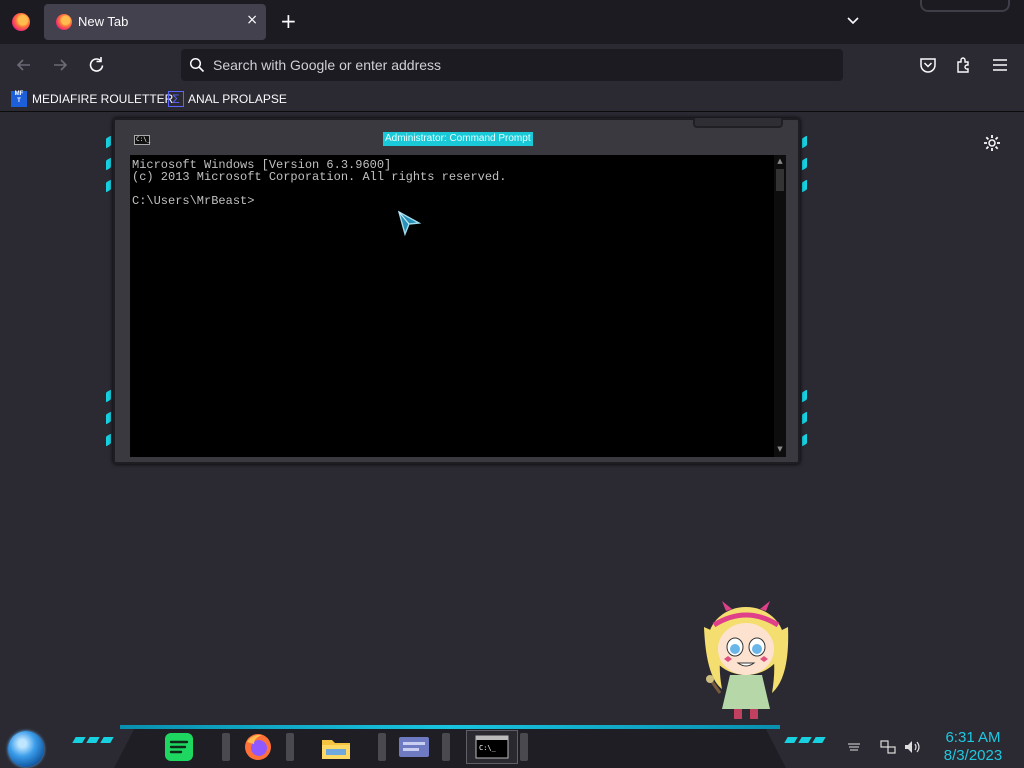 This screenshot has height=768, width=1024. I want to click on tab-new-tab: New Tab ×, so click(155, 22).